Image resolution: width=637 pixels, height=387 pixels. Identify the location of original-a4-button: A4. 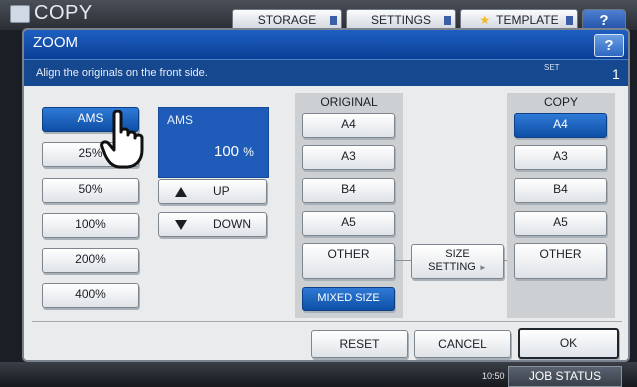
(348, 125).